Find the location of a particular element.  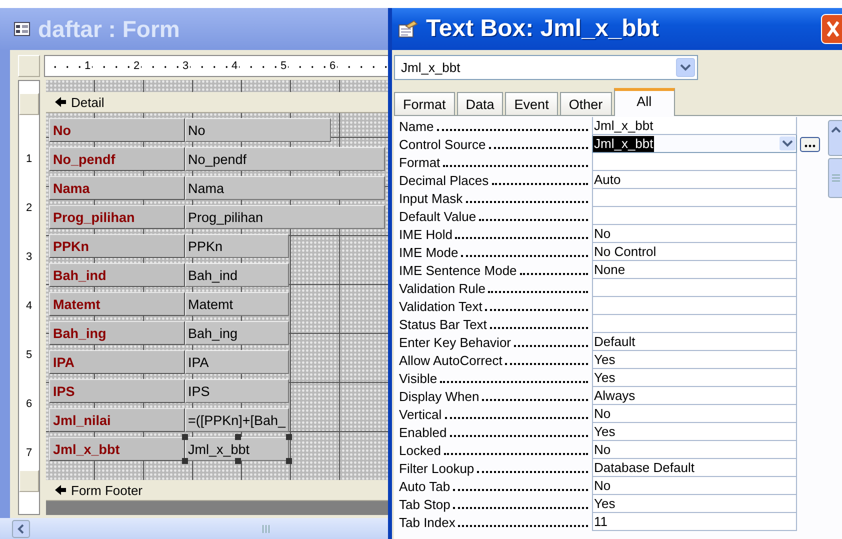

field-label: No is located at coordinates (117, 130).